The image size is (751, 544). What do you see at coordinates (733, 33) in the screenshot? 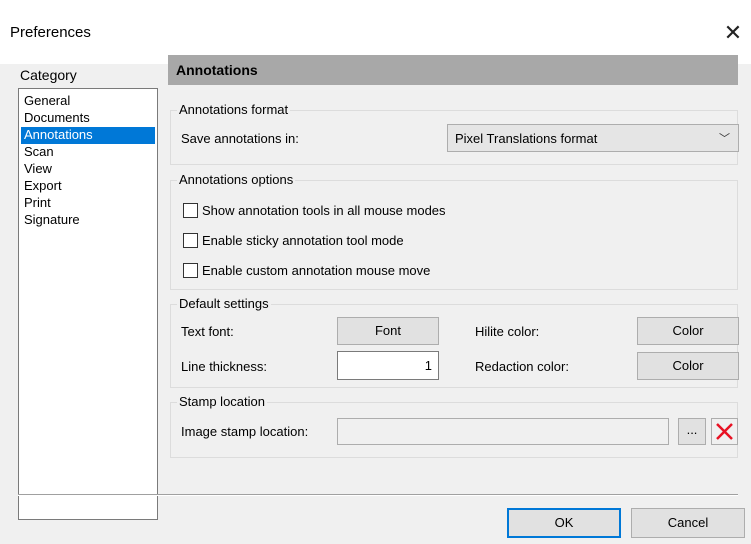
I see `close-icon: ✕` at bounding box center [733, 33].